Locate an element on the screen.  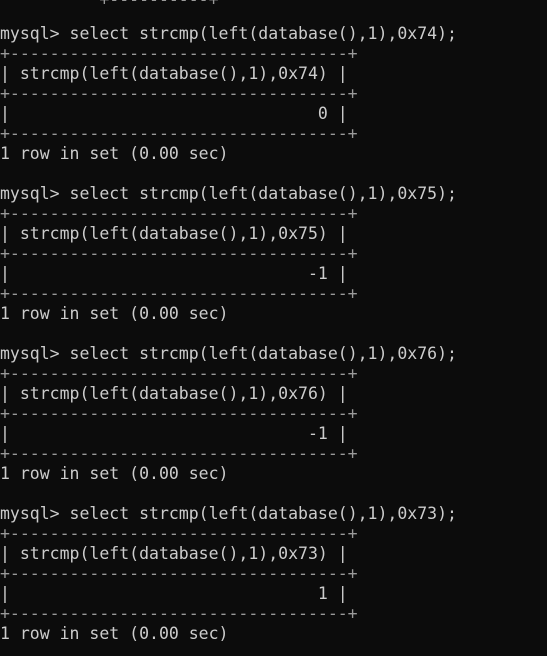
table-header-row: | strcmp(left(database(),1),0x76) | is located at coordinates (174, 393).